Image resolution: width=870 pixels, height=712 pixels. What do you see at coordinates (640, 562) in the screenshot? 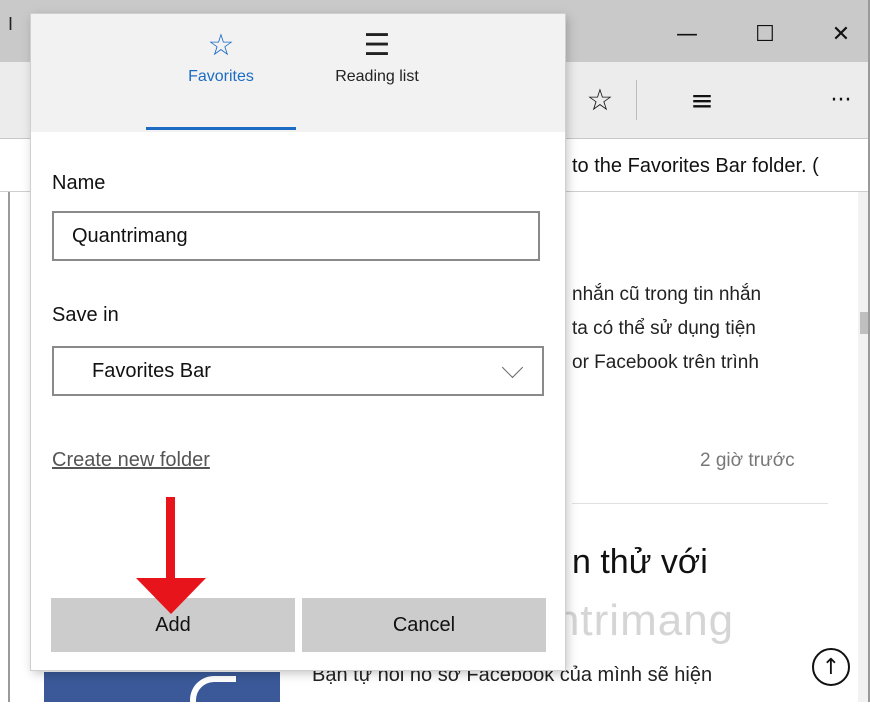
I see `article-headline: n thử với` at bounding box center [640, 562].